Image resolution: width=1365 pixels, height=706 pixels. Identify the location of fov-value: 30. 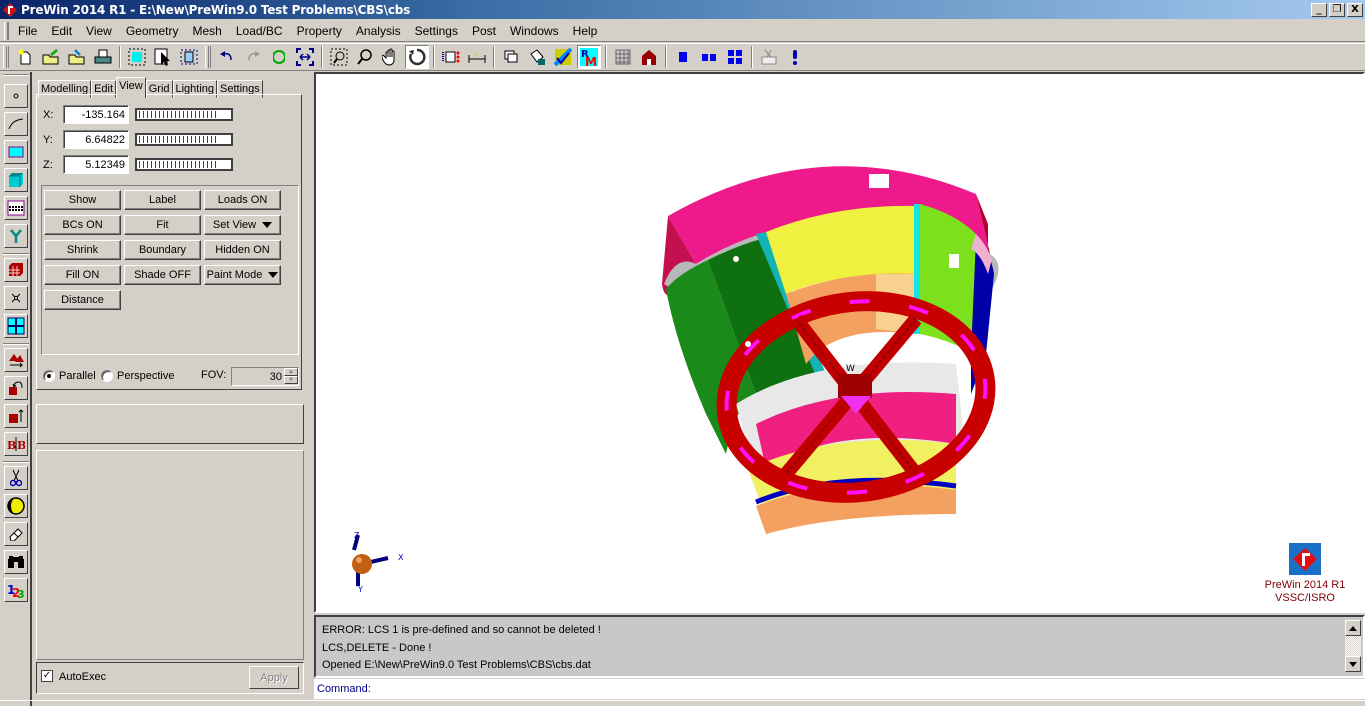
(275, 377).